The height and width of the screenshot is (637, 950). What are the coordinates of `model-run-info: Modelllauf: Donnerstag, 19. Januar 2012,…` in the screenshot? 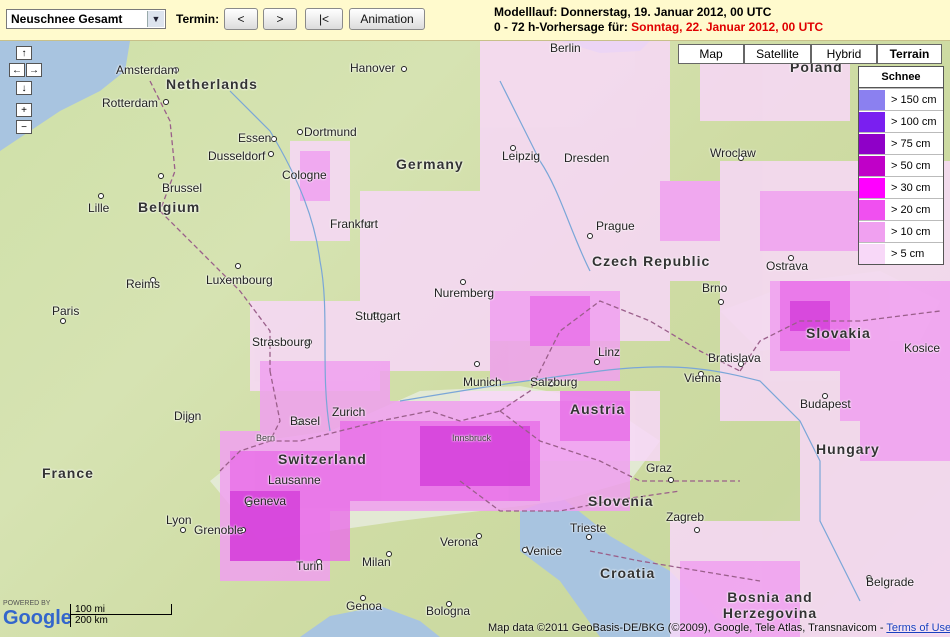 It's located at (633, 12).